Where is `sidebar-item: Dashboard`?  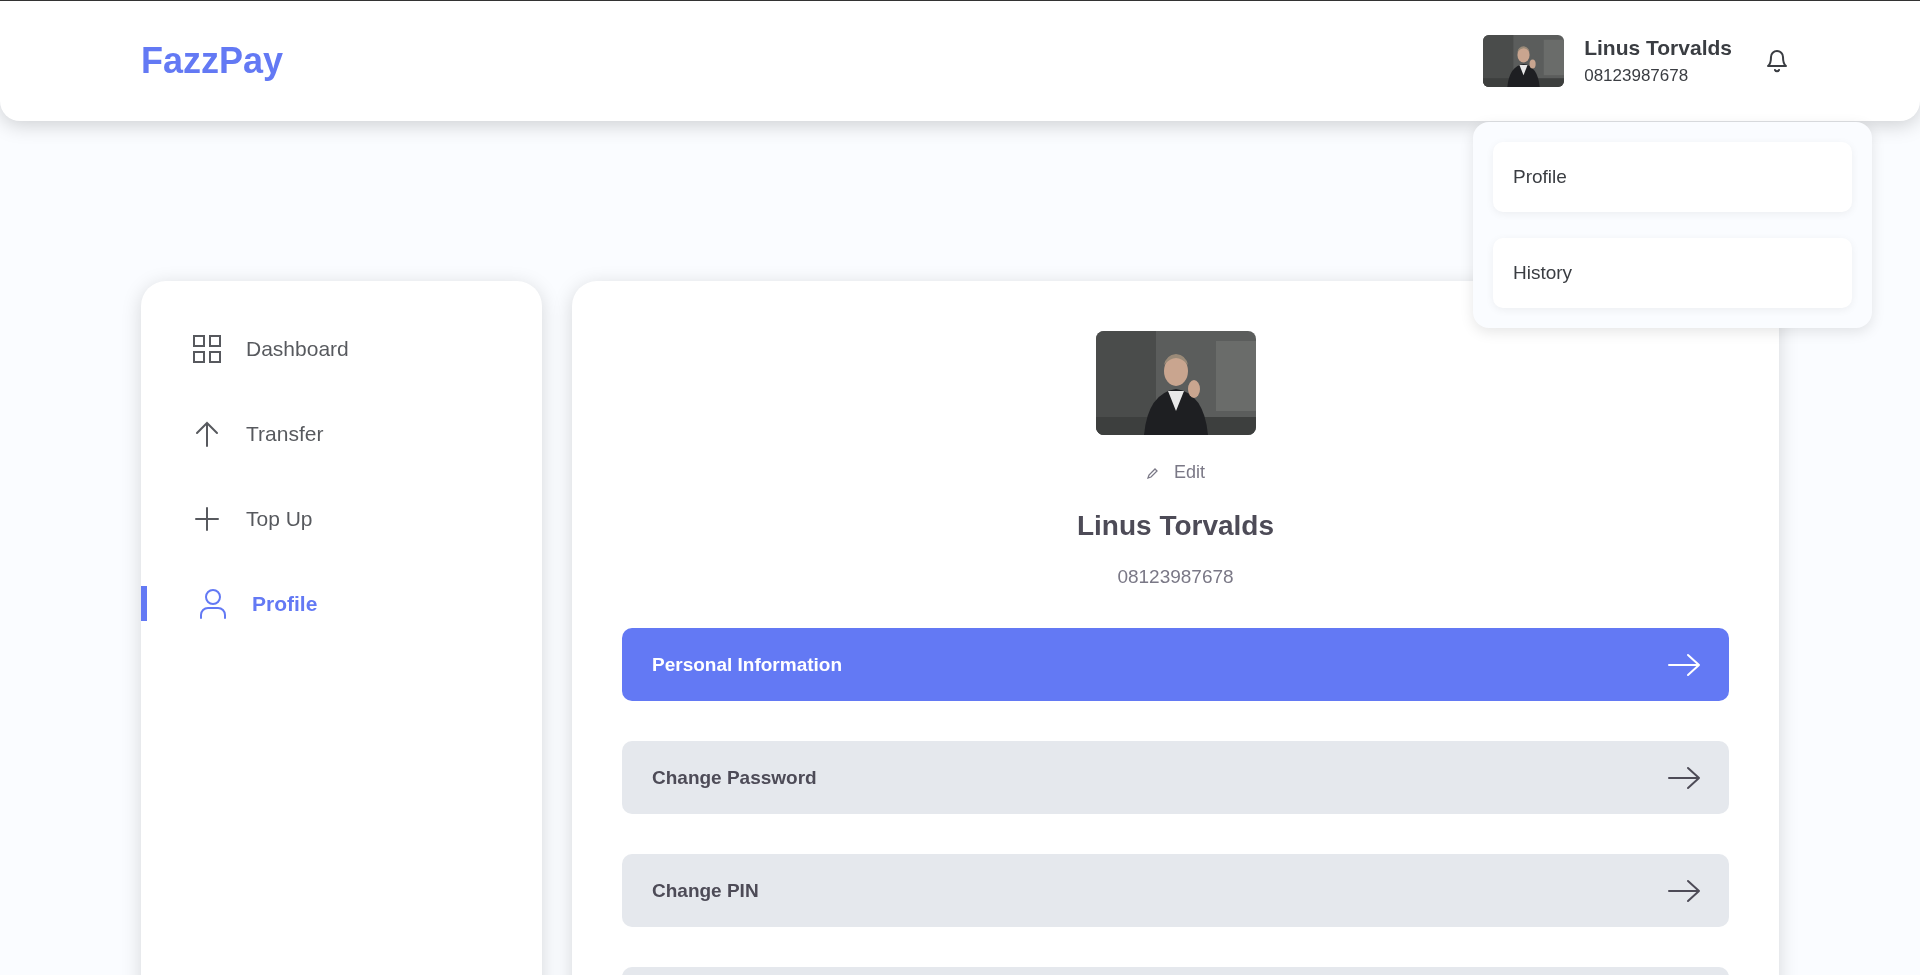
sidebar-item: Dashboard is located at coordinates (341, 348).